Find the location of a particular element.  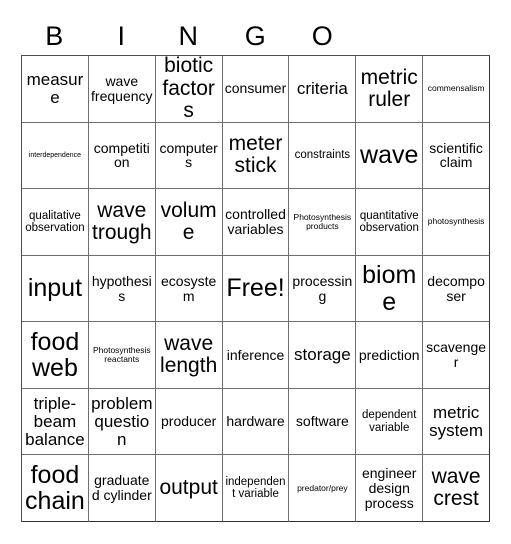

bingo-cell-label: volume is located at coordinates (188, 221).